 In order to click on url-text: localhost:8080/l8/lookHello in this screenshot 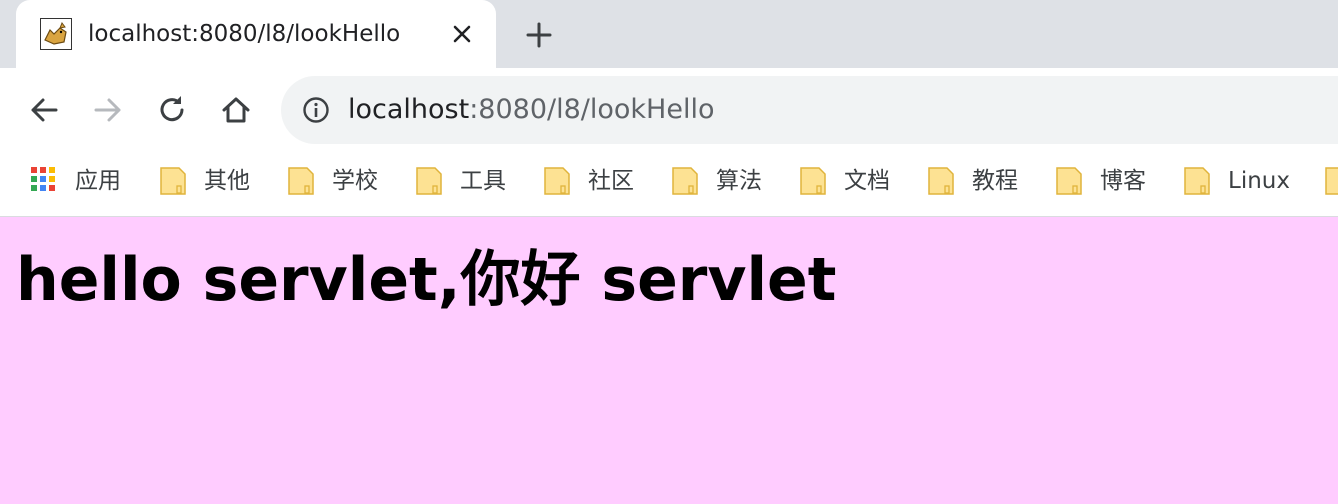, I will do `click(531, 110)`.